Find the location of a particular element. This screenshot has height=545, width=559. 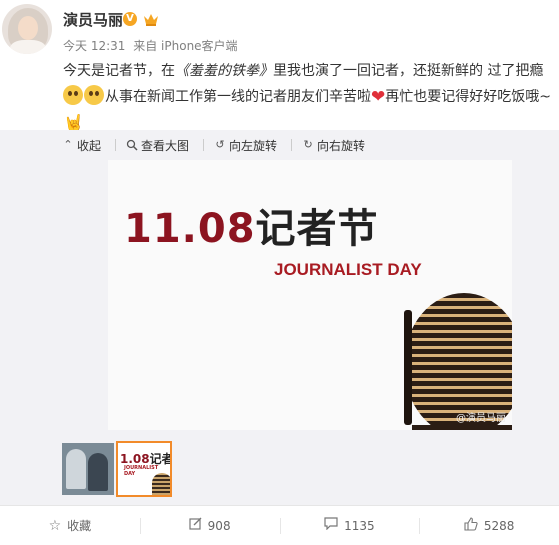

thumb-headline-date: 1.08 is located at coordinates (135, 459).